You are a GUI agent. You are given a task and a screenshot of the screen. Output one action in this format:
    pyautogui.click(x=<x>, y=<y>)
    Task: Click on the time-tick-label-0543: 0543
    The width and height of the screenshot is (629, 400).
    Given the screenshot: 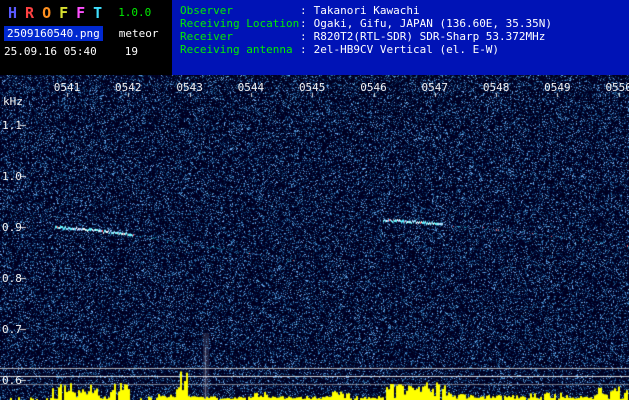 What is the action you would take?
    pyautogui.click(x=189, y=87)
    